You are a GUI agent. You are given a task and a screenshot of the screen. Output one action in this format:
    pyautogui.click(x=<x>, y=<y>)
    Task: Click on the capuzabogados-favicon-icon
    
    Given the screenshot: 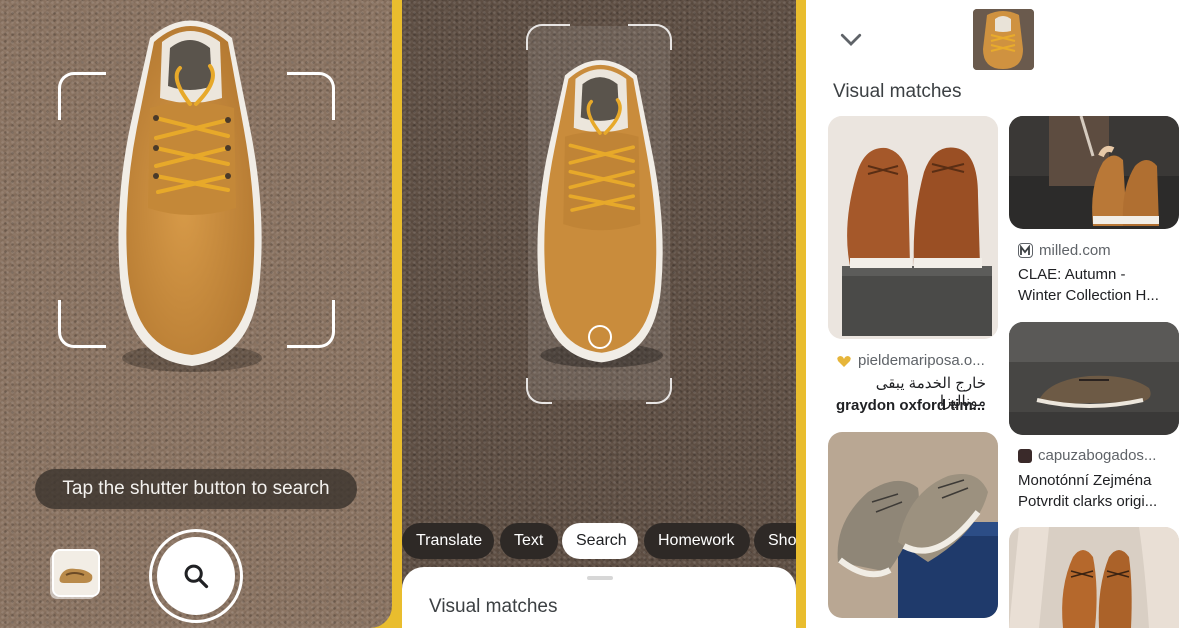 What is the action you would take?
    pyautogui.click(x=1025, y=455)
    